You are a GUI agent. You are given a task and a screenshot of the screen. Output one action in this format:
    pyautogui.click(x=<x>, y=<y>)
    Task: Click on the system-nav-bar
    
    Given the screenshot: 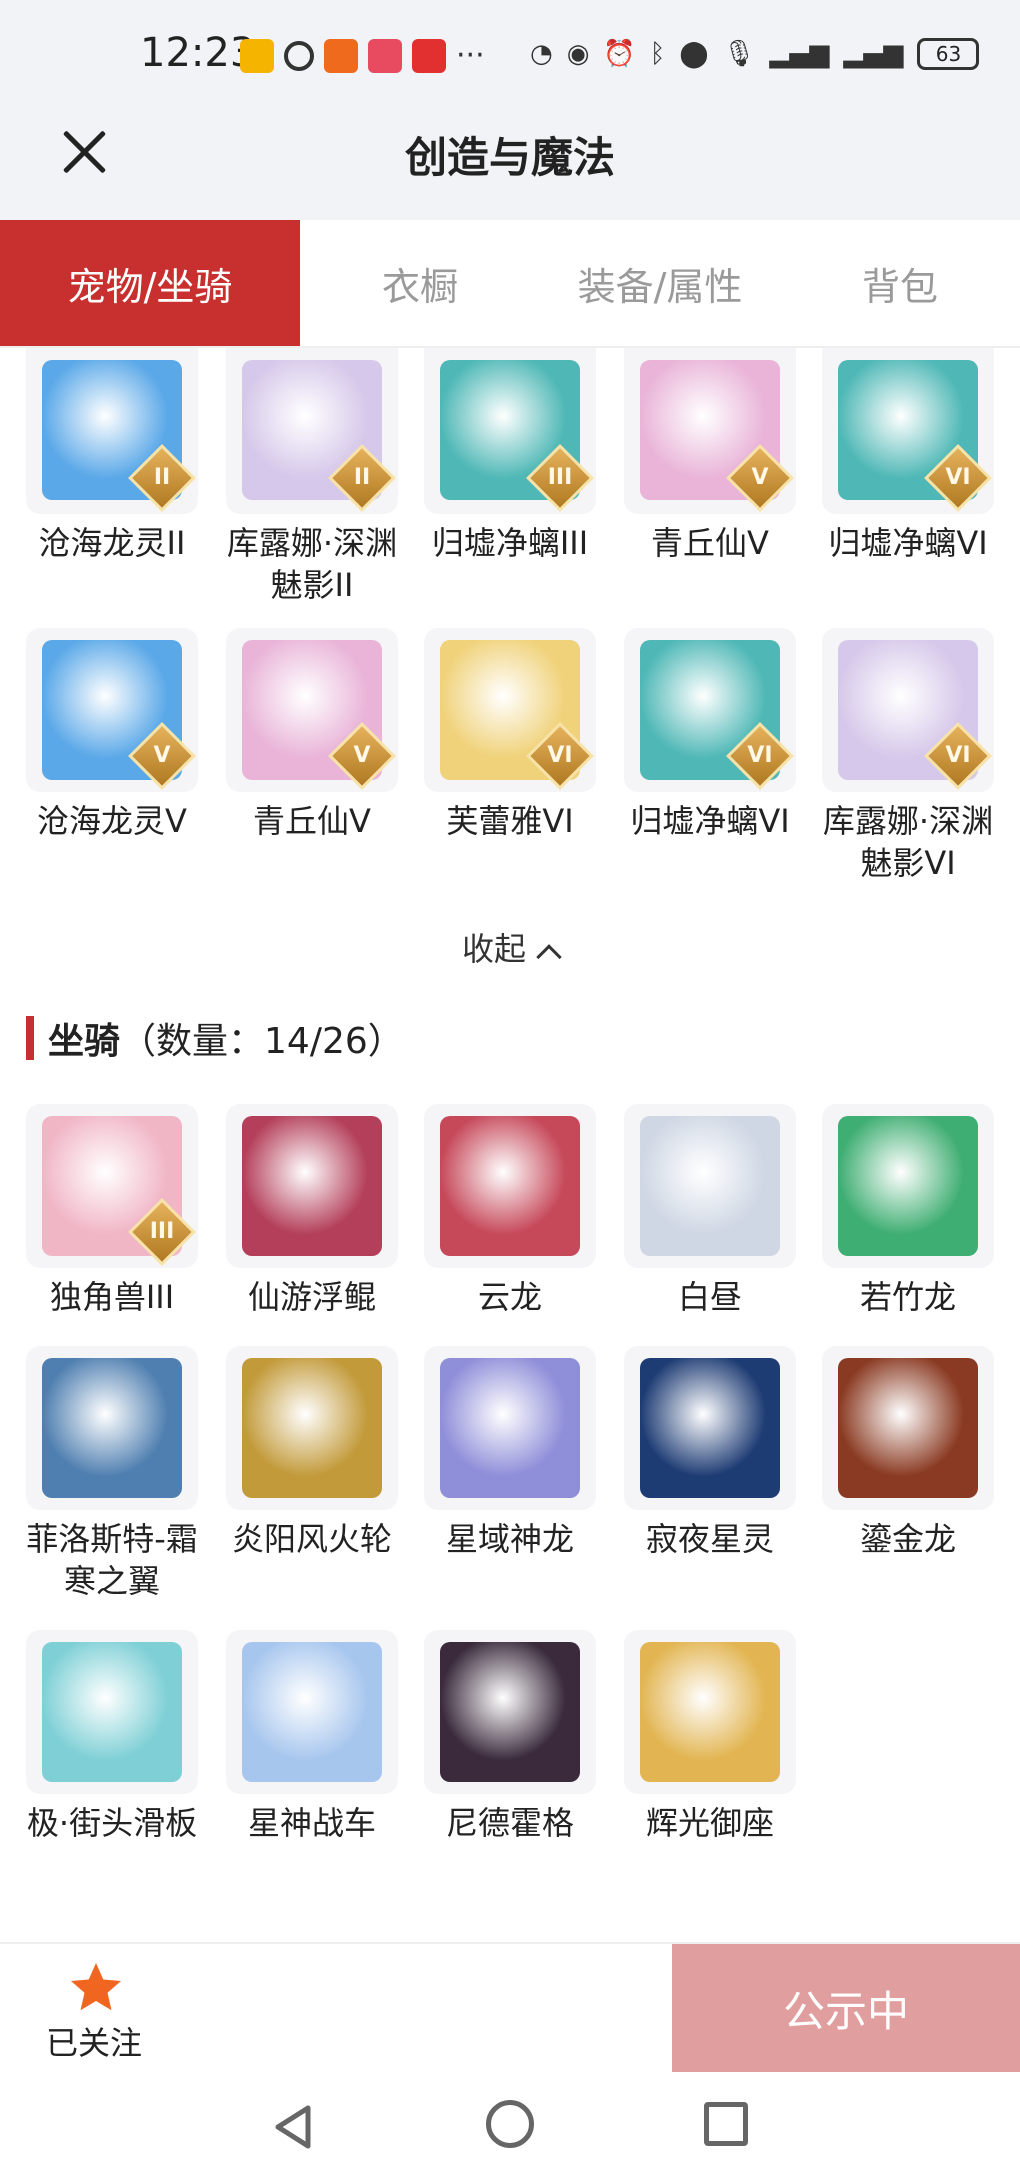 What is the action you would take?
    pyautogui.click(x=510, y=2127)
    